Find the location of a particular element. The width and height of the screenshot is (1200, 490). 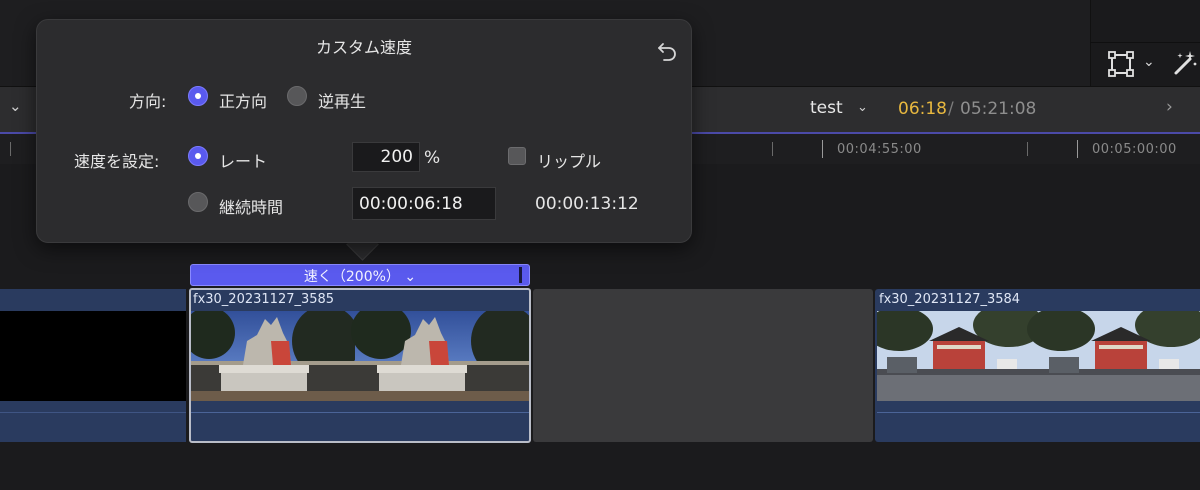

ruler-label: 00:05:00:00 is located at coordinates (1134, 149).